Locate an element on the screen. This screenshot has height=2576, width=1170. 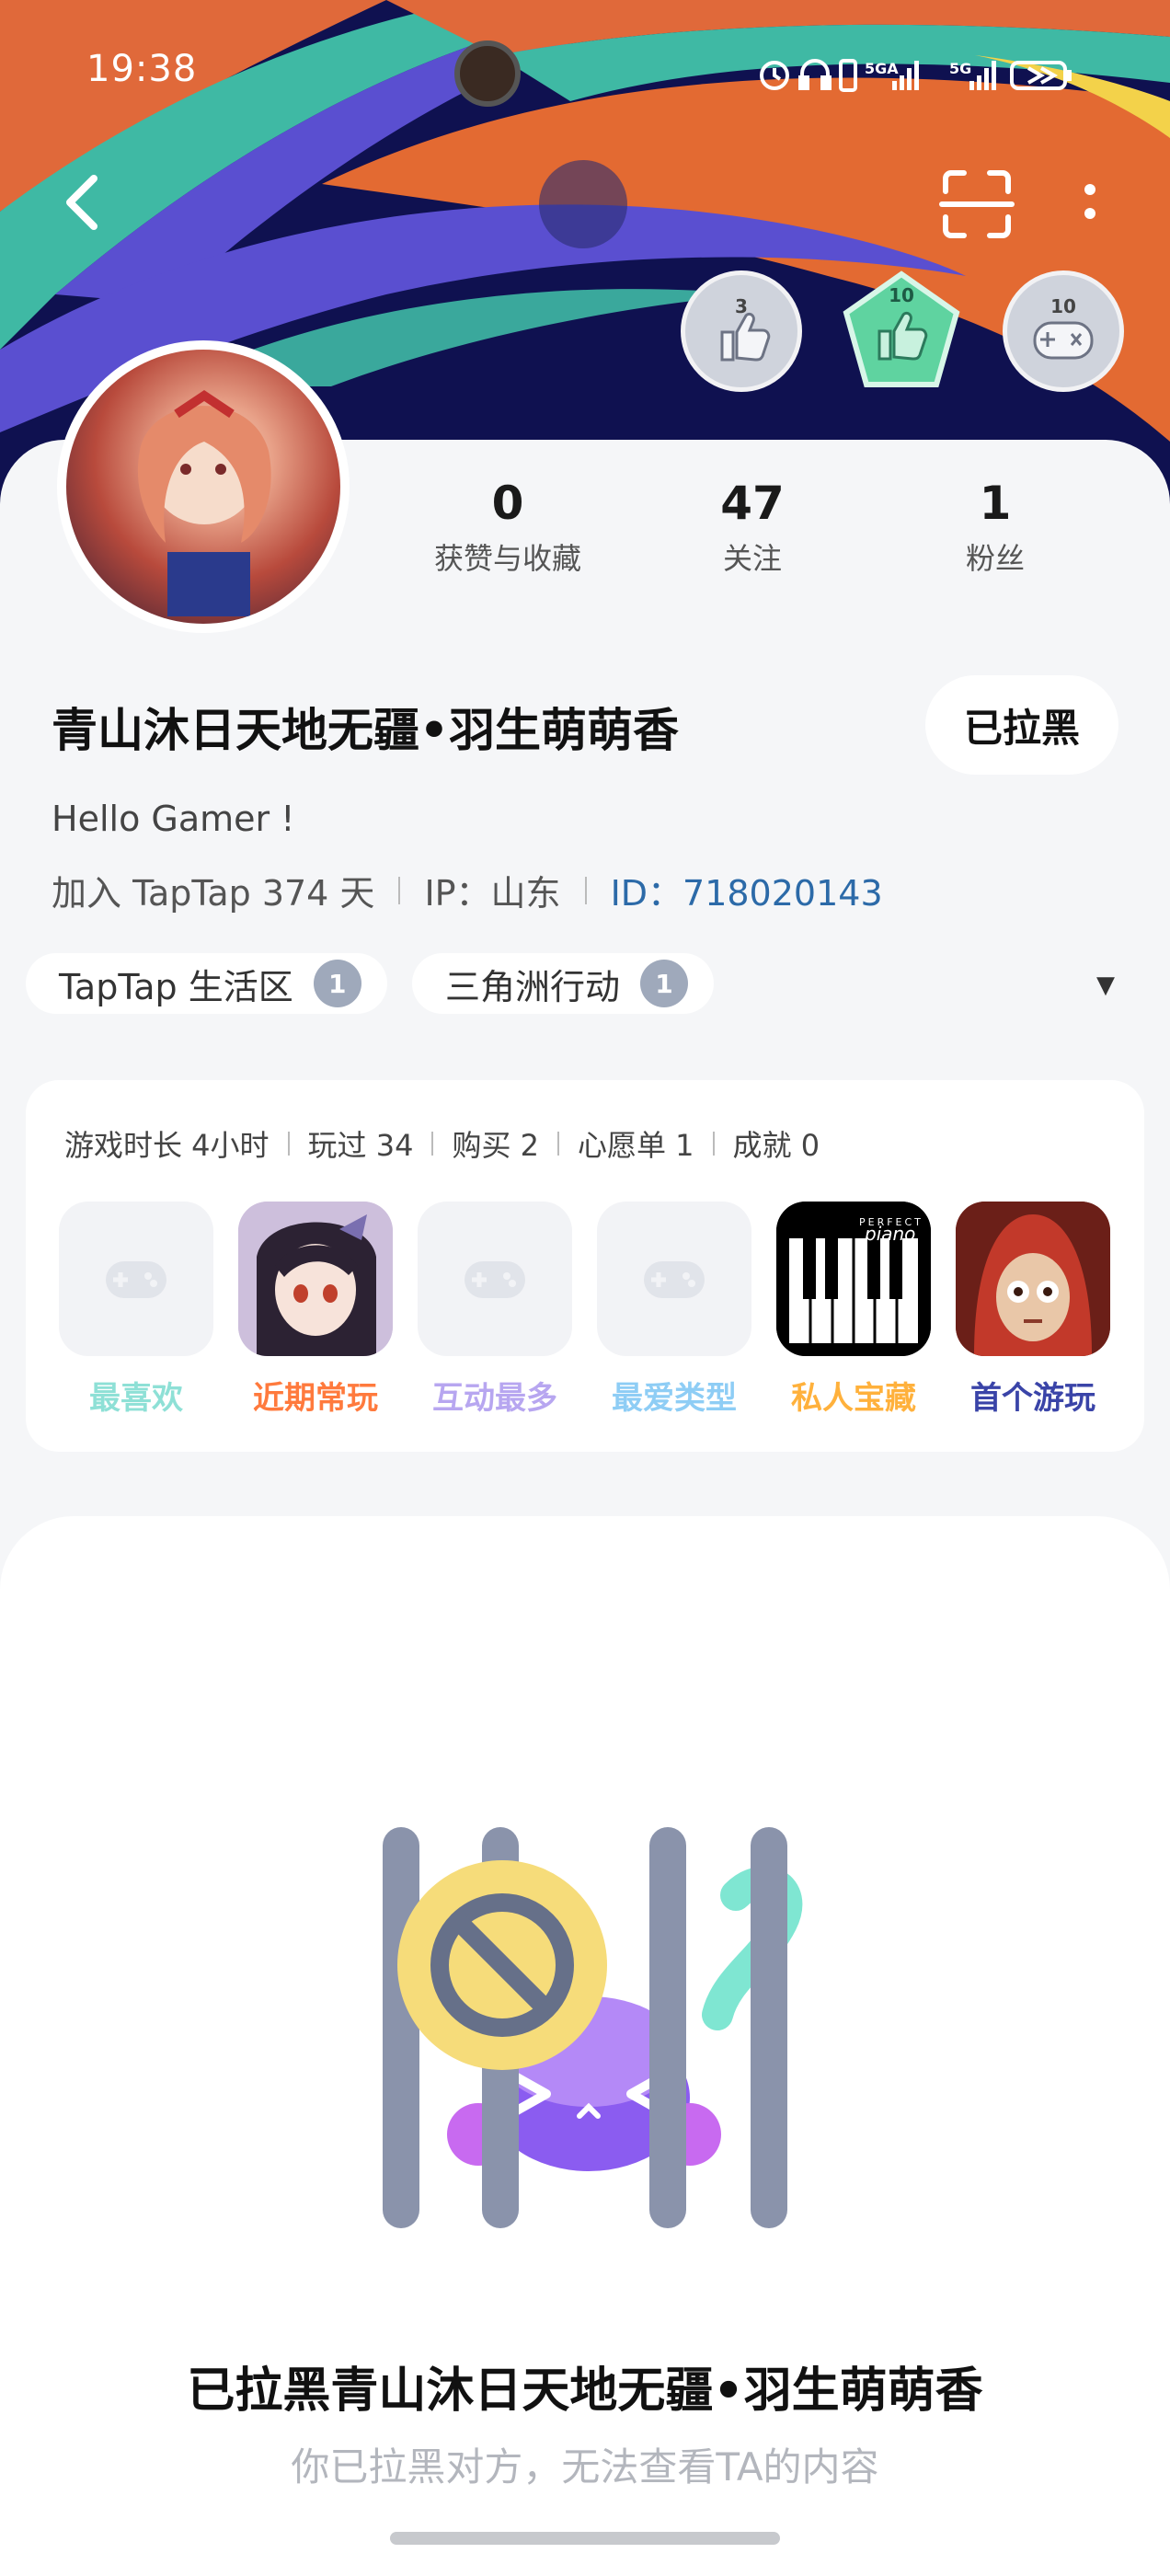
stat-followers-label: 粉丝 is located at coordinates (995, 558).